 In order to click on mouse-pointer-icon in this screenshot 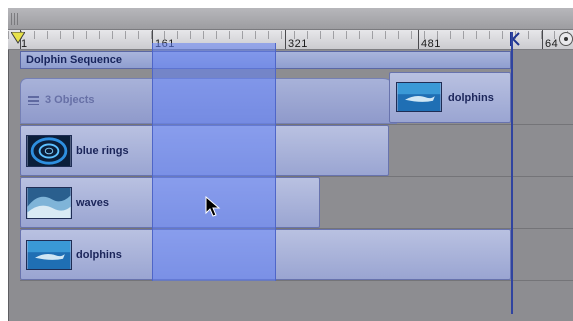, I will do `click(213, 206)`.